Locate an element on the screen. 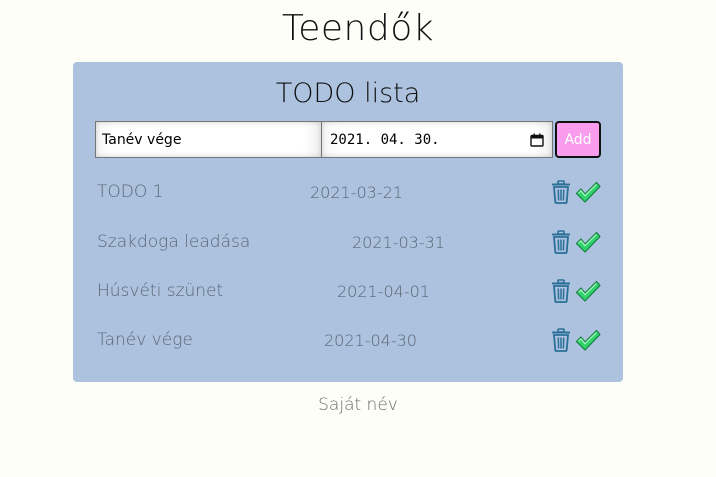 The width and height of the screenshot is (716, 477). todo-date: 2021-03-31 is located at coordinates (398, 242).